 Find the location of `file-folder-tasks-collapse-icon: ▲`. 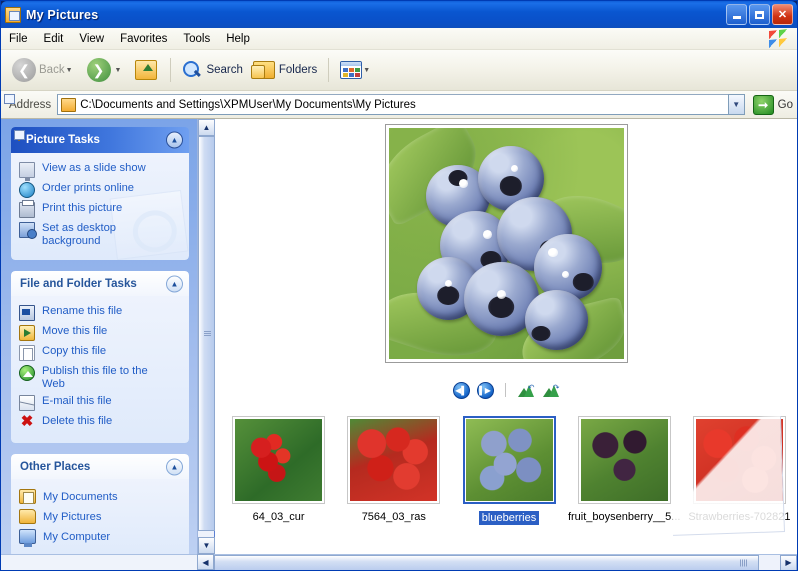

file-folder-tasks-collapse-icon: ▲ is located at coordinates (174, 283).